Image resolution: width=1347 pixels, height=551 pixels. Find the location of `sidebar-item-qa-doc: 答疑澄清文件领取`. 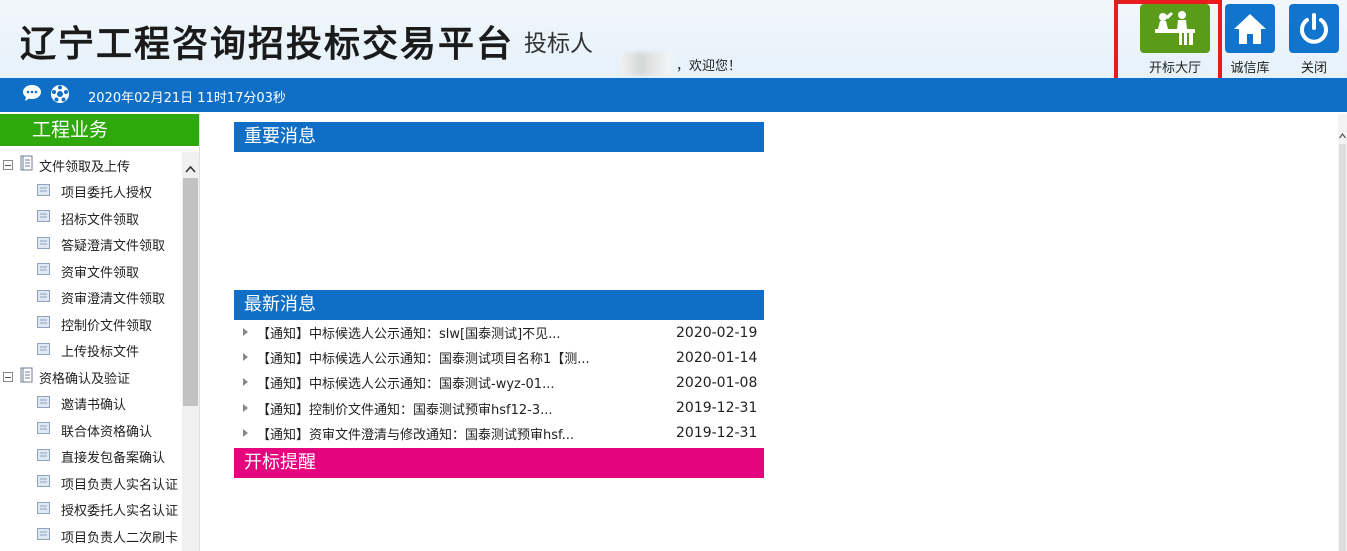

sidebar-item-qa-doc: 答疑澄清文件领取 is located at coordinates (91, 245).